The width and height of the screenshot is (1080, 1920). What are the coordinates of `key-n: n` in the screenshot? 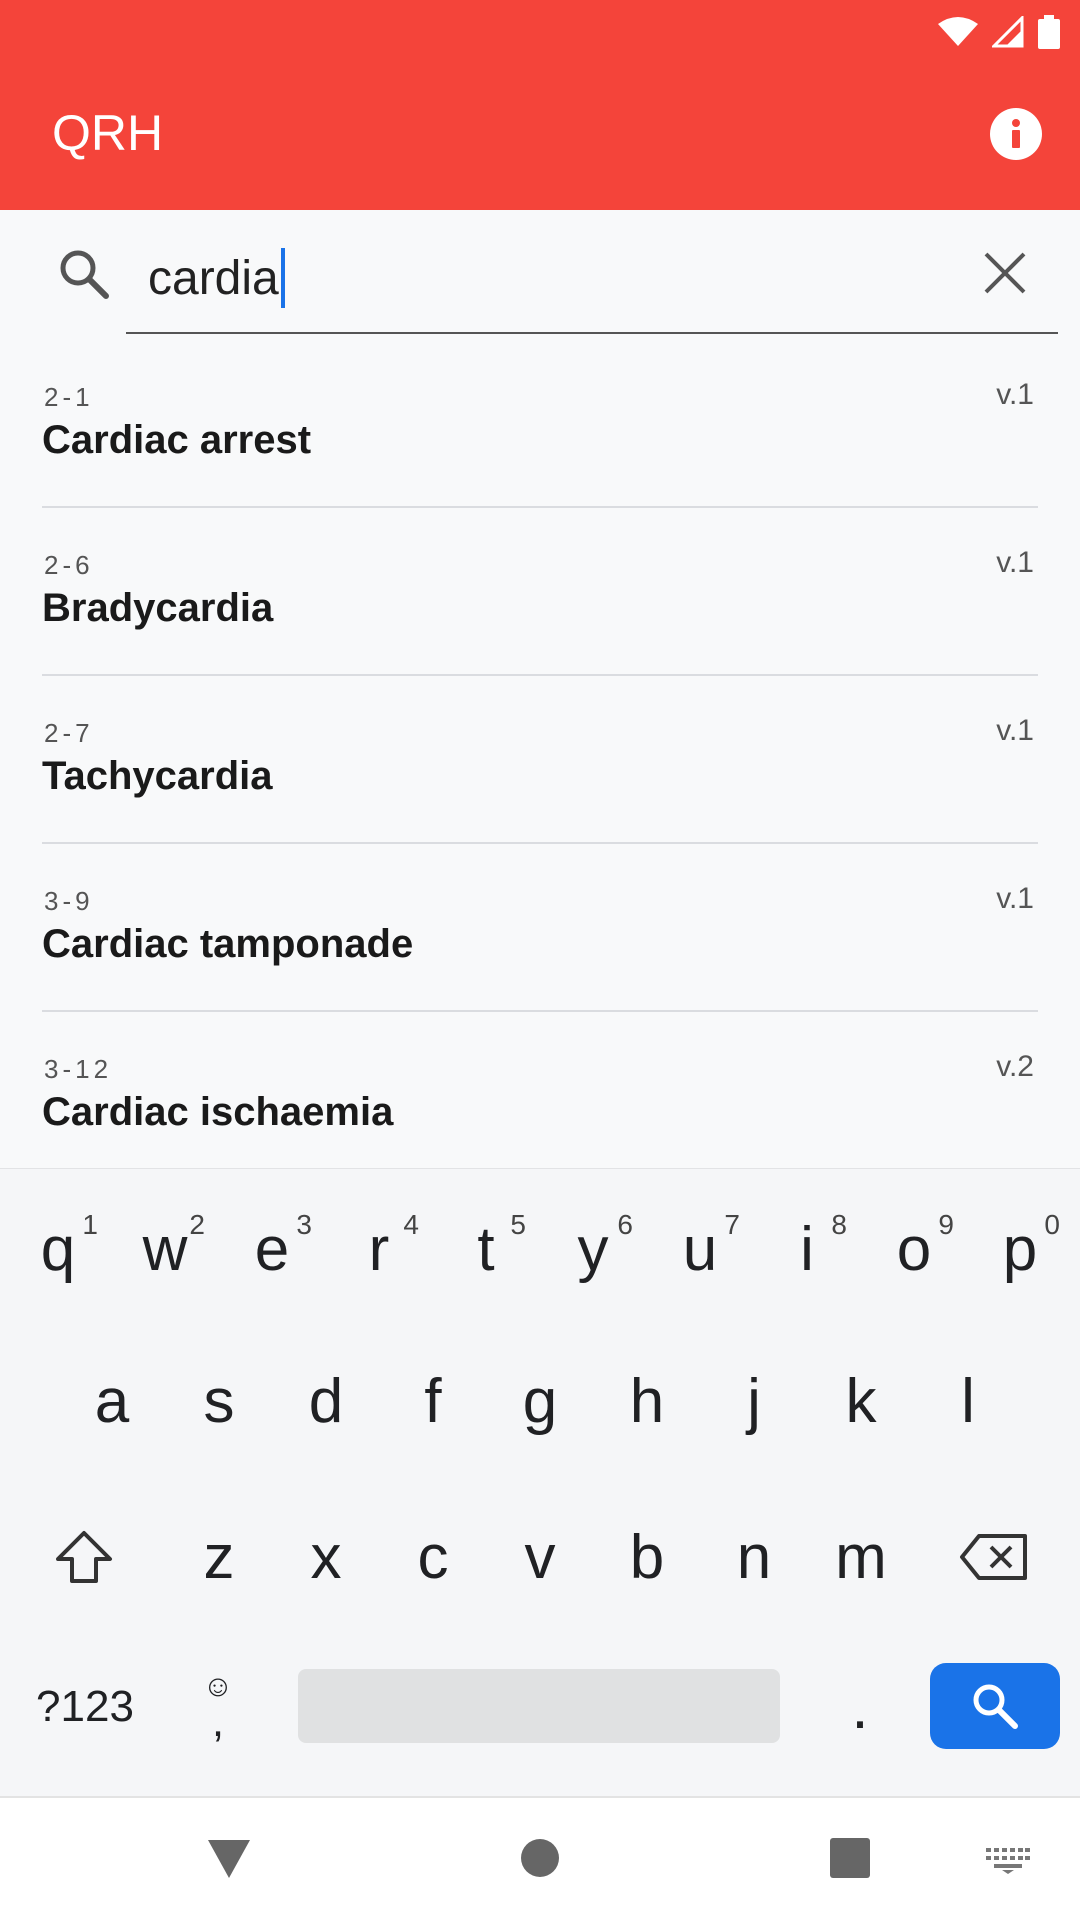 It's located at (754, 1557).